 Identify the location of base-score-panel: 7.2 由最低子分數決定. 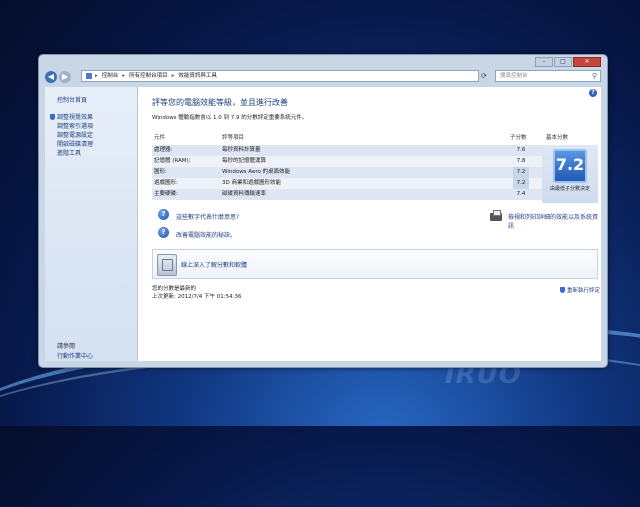
(570, 174).